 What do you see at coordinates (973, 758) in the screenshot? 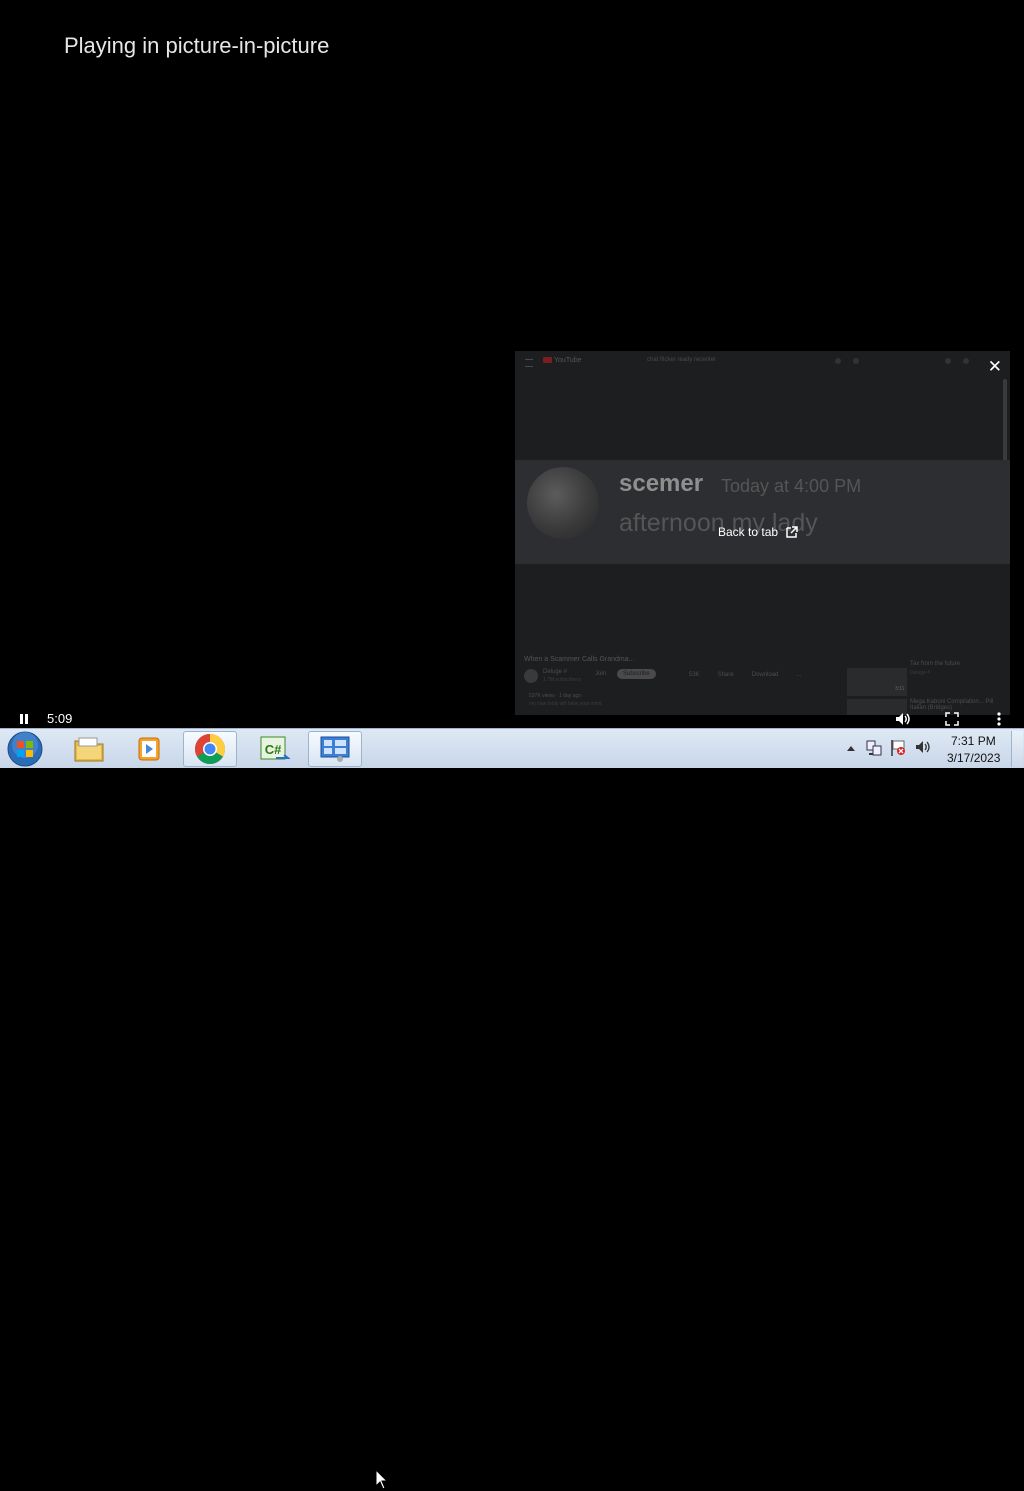
I see `clock-date: 3/17/2023` at bounding box center [973, 758].